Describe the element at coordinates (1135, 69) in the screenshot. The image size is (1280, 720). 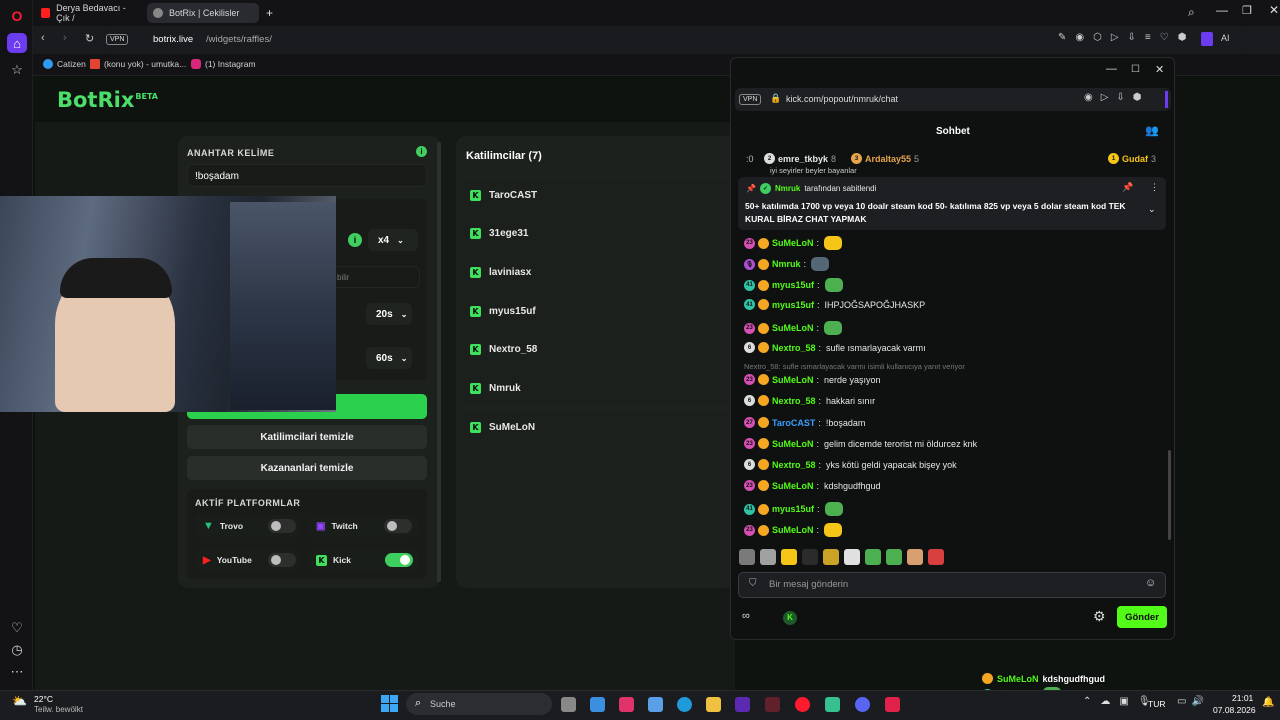
I see `popup-maximize-icon: ☐` at that location.